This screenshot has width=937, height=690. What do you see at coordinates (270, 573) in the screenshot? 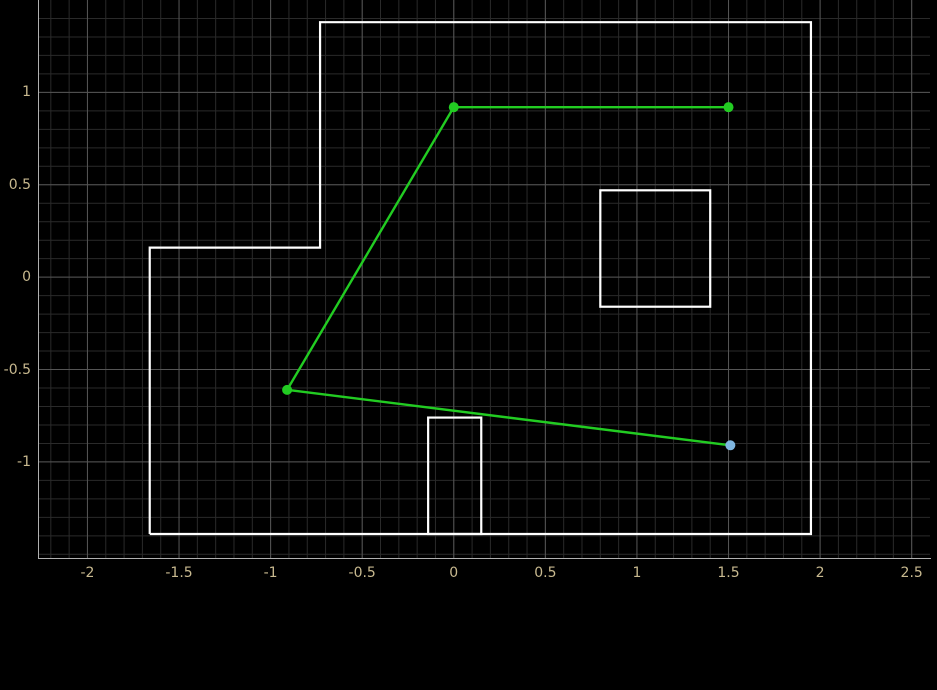
I see `x-tick-label: -1` at bounding box center [270, 573].